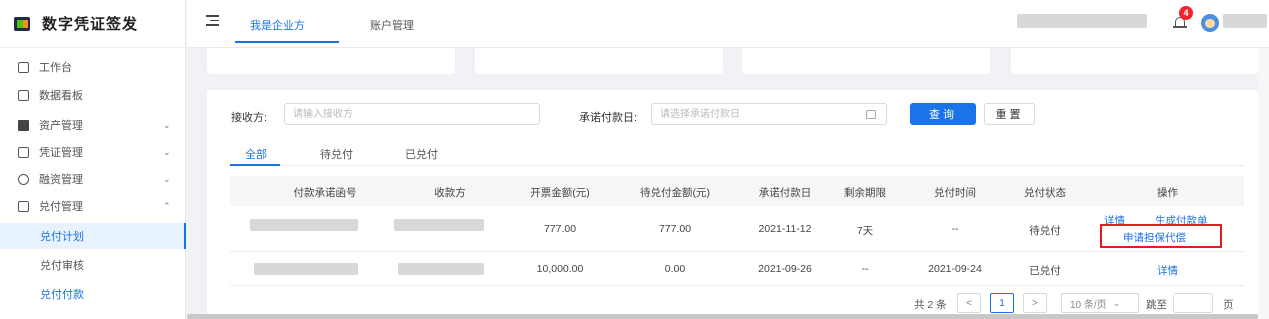 This screenshot has width=1269, height=319. What do you see at coordinates (23, 179) in the screenshot?
I see `finance-icon` at bounding box center [23, 179].